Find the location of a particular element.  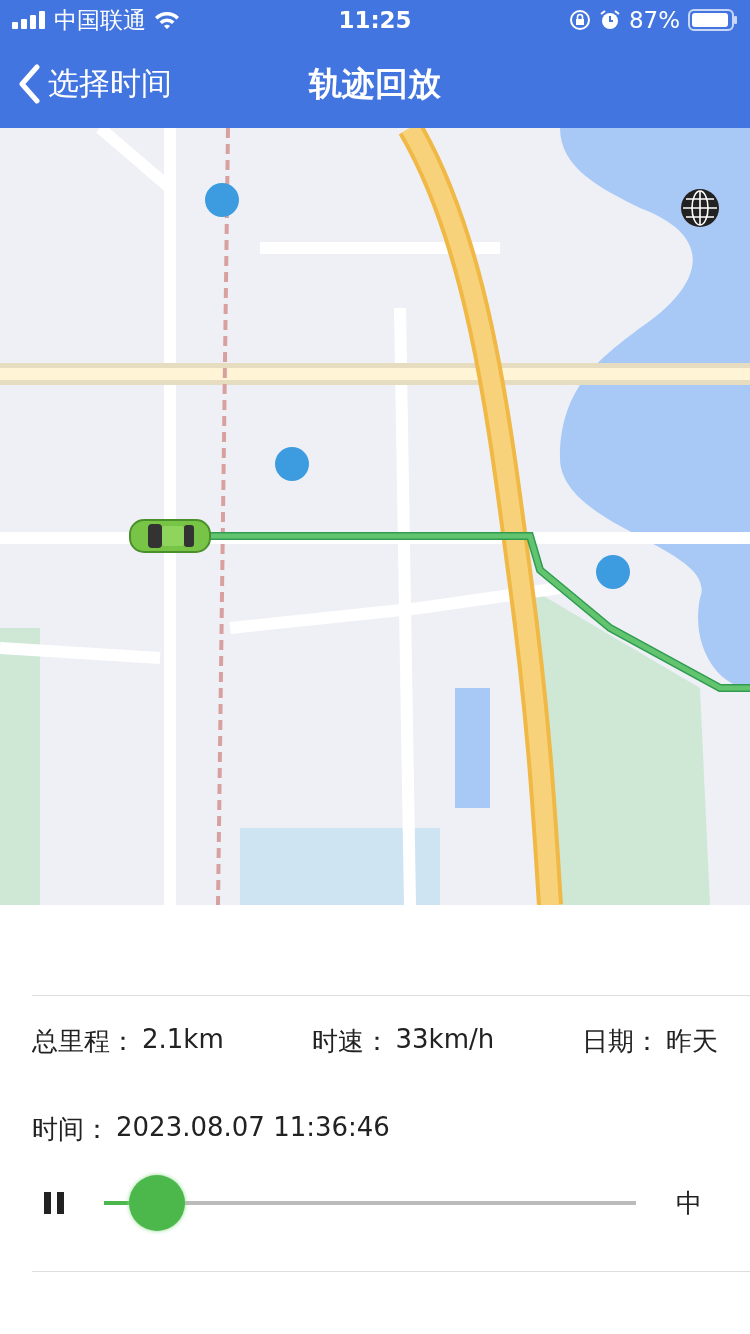

stat-value: 2.1km is located at coordinates (183, 1039).